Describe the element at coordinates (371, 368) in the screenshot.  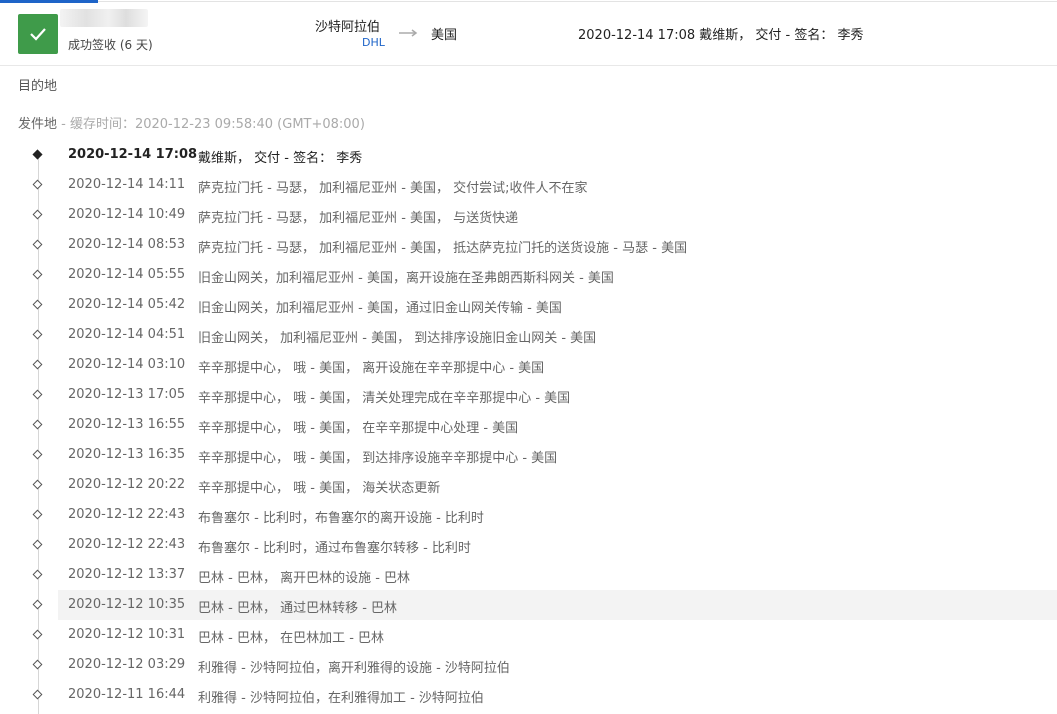
I see `event-description: 辛辛那提中心， 哦 - 美国， 离开设施在辛辛那提中心 - 美国` at that location.